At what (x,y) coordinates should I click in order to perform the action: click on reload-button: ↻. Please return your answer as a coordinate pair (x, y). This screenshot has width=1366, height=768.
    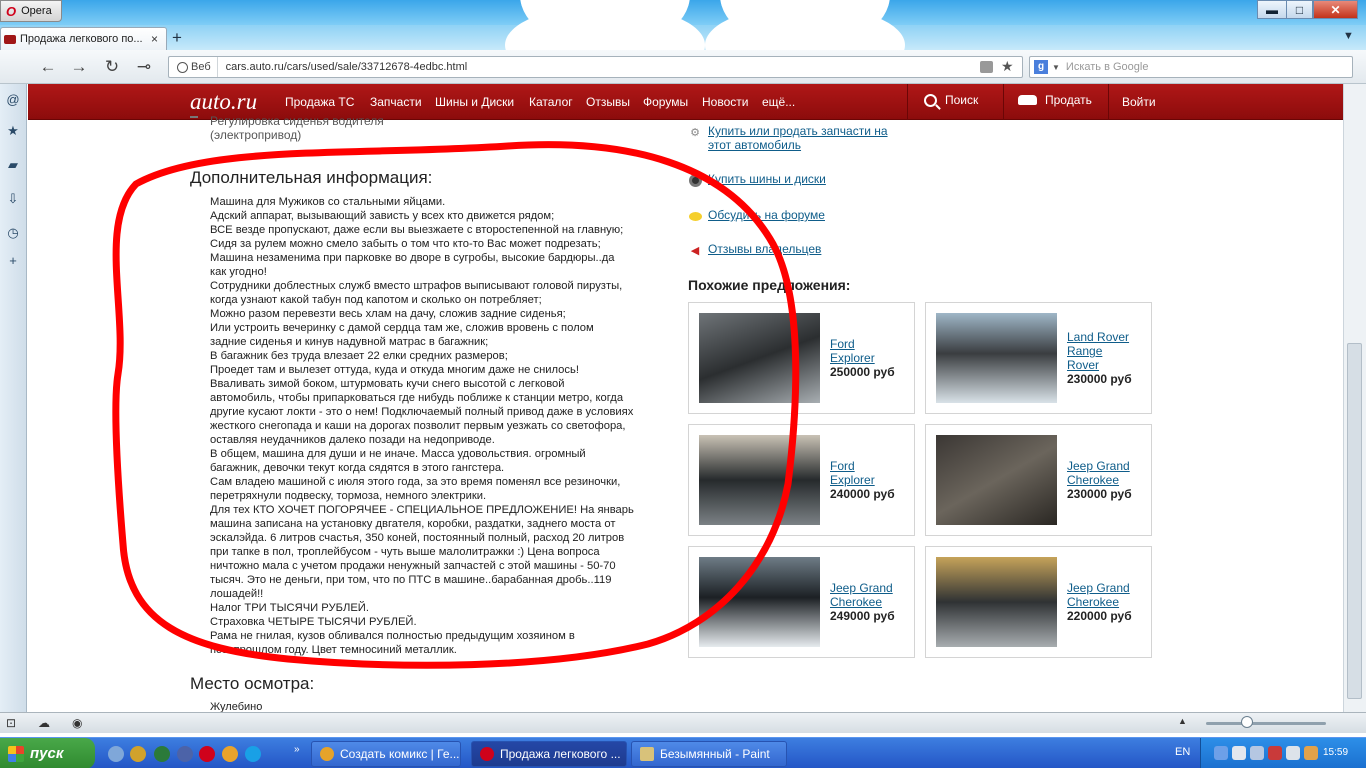
    Looking at the image, I should click on (112, 67).